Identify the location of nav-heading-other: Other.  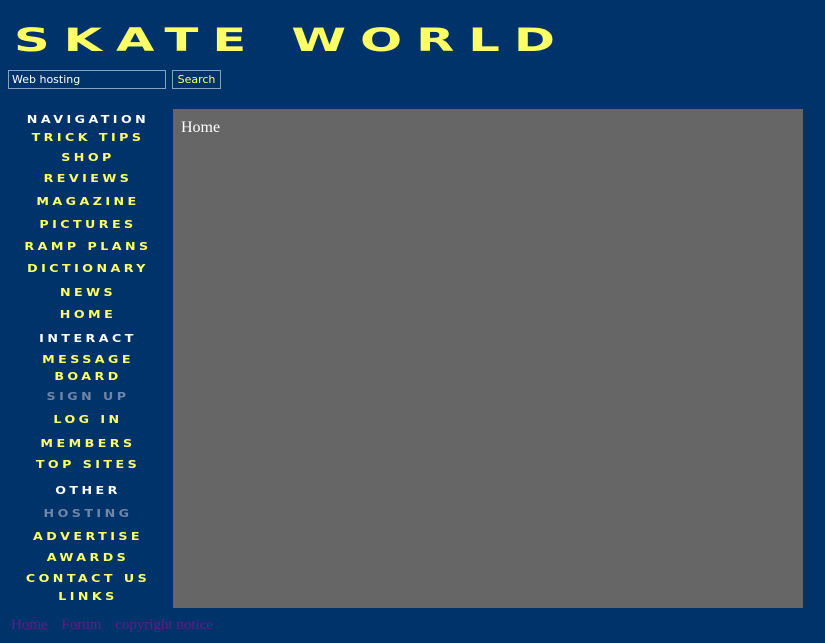
(88, 490).